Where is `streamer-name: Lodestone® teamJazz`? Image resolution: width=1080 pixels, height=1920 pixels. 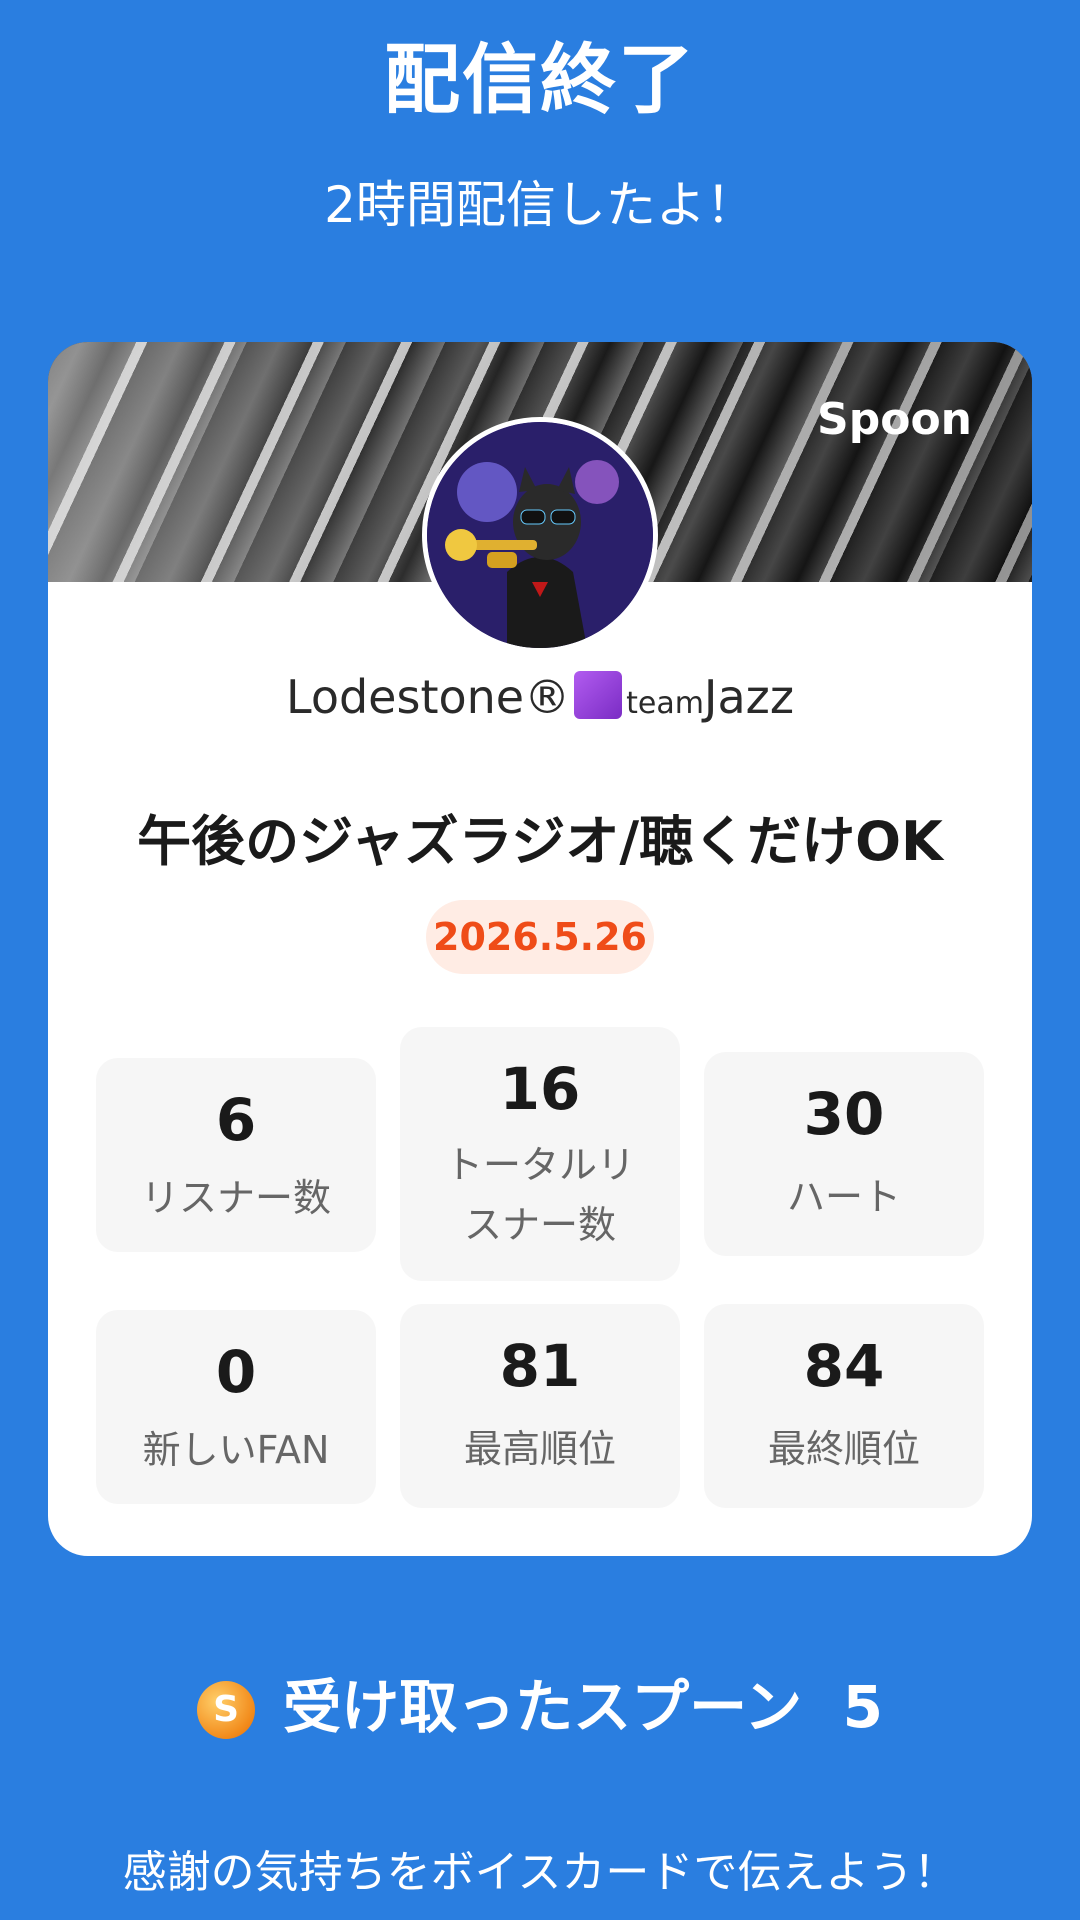 streamer-name: Lodestone® teamJazz is located at coordinates (540, 697).